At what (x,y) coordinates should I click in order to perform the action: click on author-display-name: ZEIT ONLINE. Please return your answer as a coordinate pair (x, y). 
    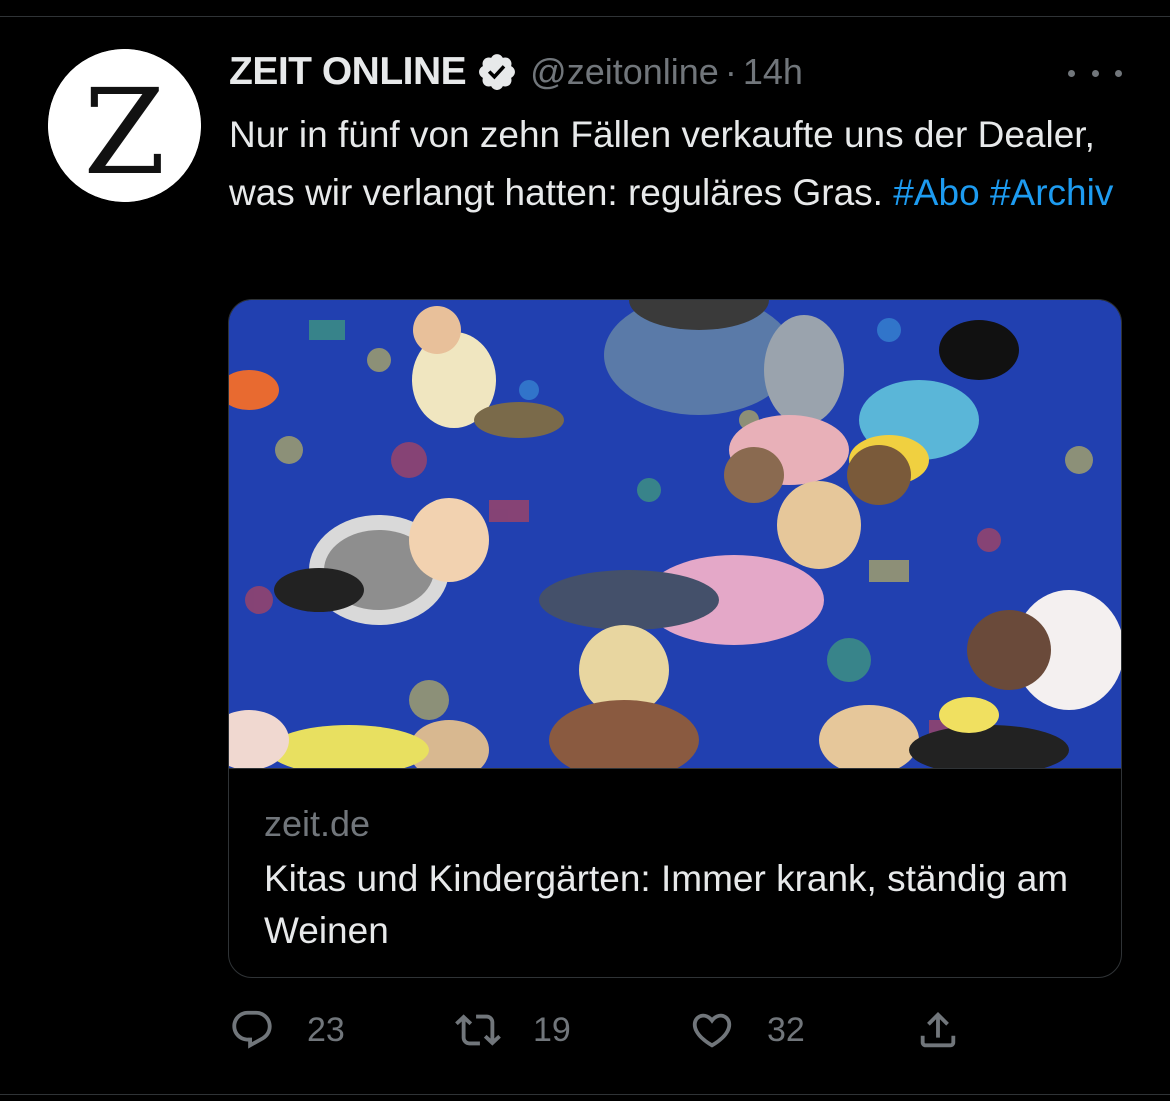
    Looking at the image, I should click on (348, 72).